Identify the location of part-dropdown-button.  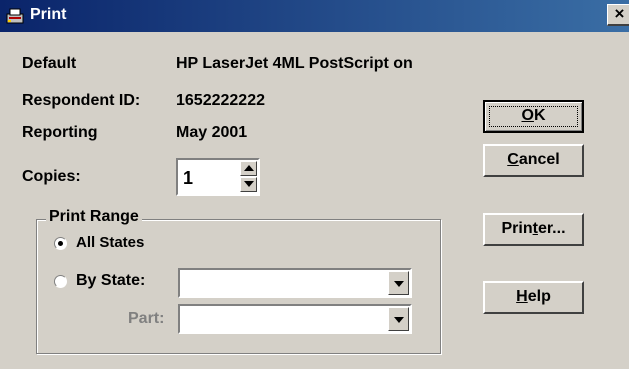
(398, 319).